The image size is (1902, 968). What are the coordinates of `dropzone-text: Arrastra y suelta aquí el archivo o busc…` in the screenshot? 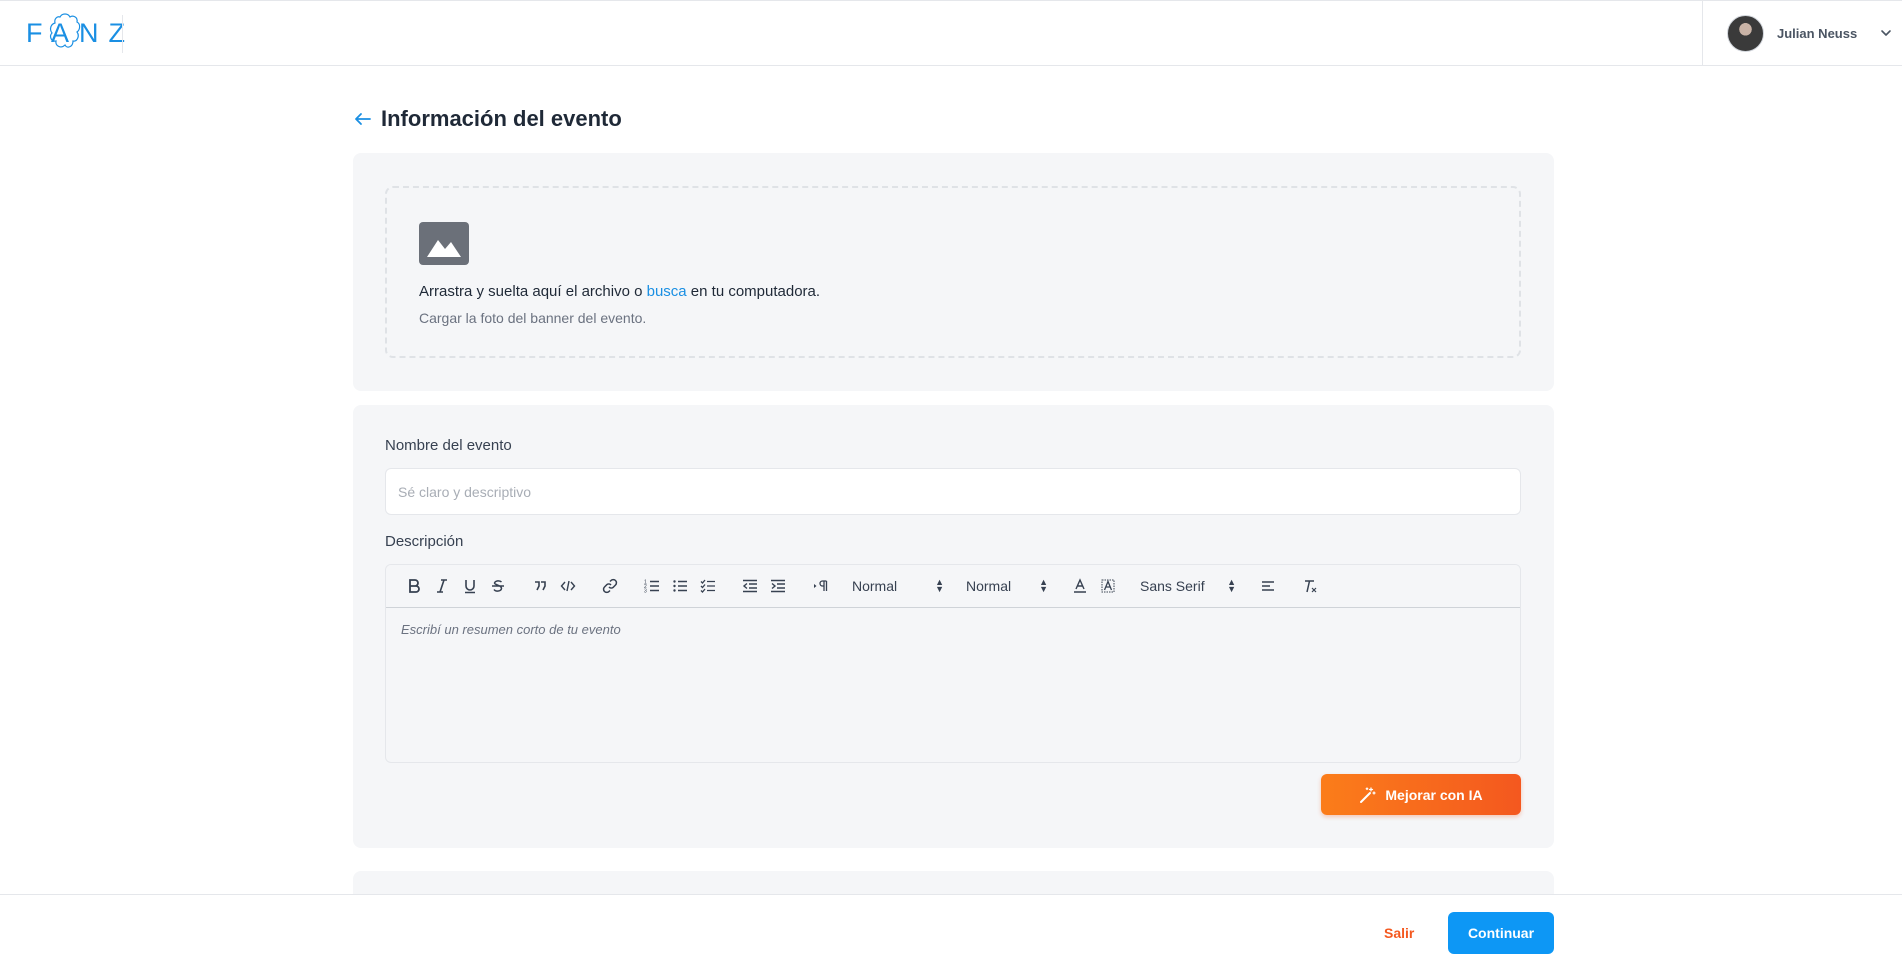 It's located at (619, 291).